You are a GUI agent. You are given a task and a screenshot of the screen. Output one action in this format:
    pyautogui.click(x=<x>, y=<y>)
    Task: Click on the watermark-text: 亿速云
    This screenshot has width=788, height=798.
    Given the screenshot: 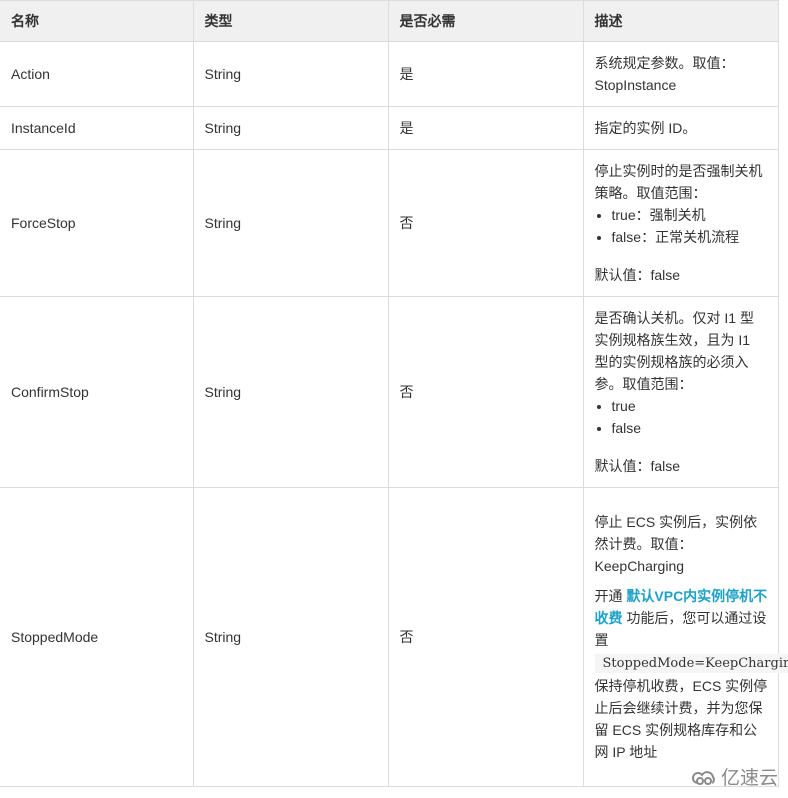 What is the action you would take?
    pyautogui.click(x=749, y=778)
    